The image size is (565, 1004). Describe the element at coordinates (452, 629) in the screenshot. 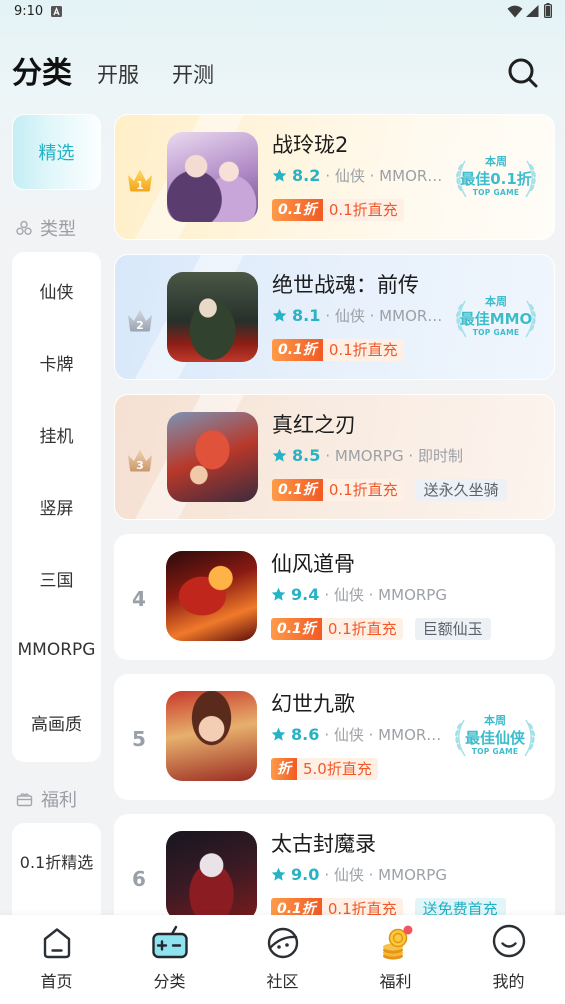

I see `bonus-tag: 巨额仙玉` at that location.